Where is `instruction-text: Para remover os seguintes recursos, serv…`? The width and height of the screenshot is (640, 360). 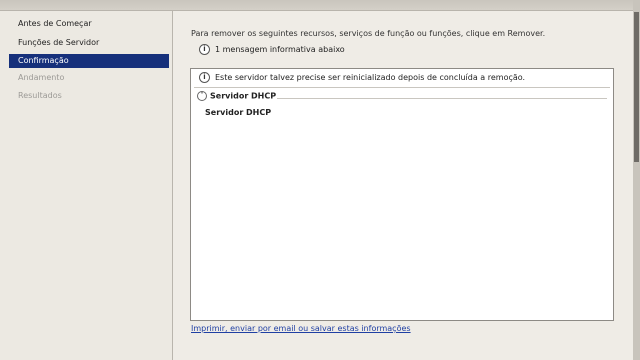 instruction-text: Para remover os seguintes recursos, serv… is located at coordinates (368, 33).